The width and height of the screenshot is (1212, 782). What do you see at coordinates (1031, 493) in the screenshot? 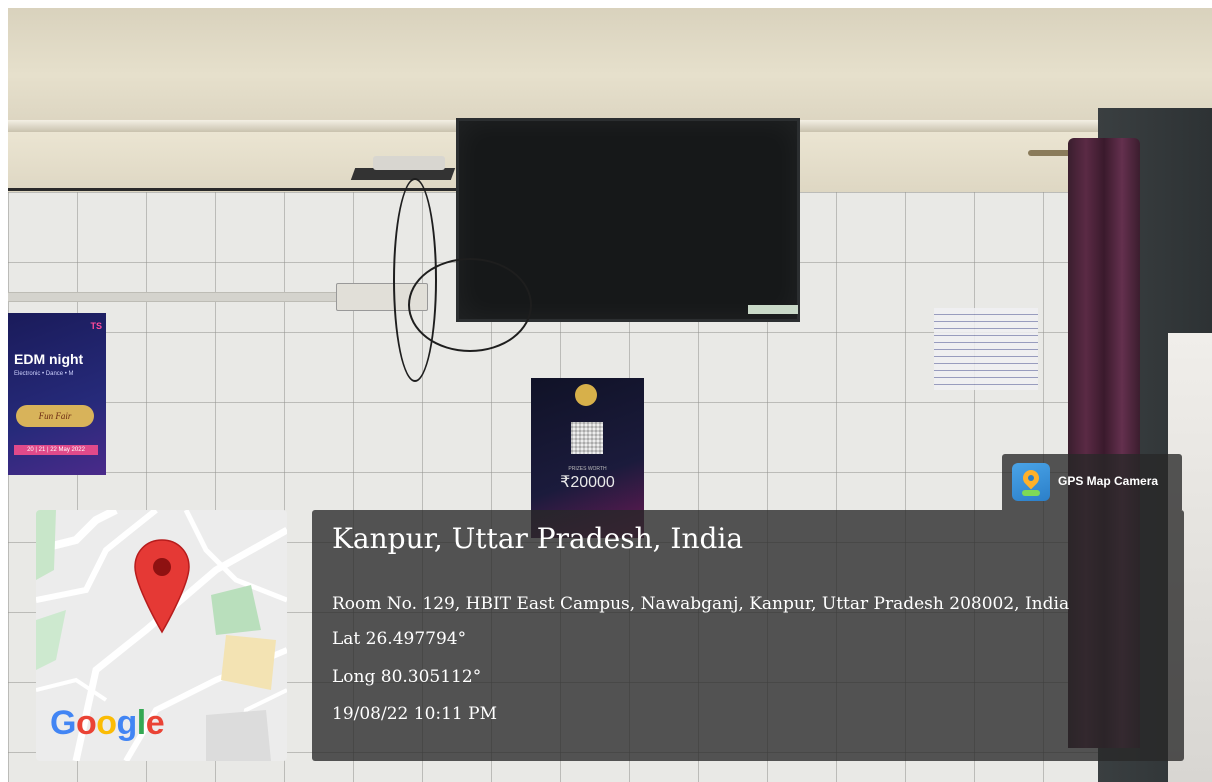
I see `map-base-icon` at bounding box center [1031, 493].